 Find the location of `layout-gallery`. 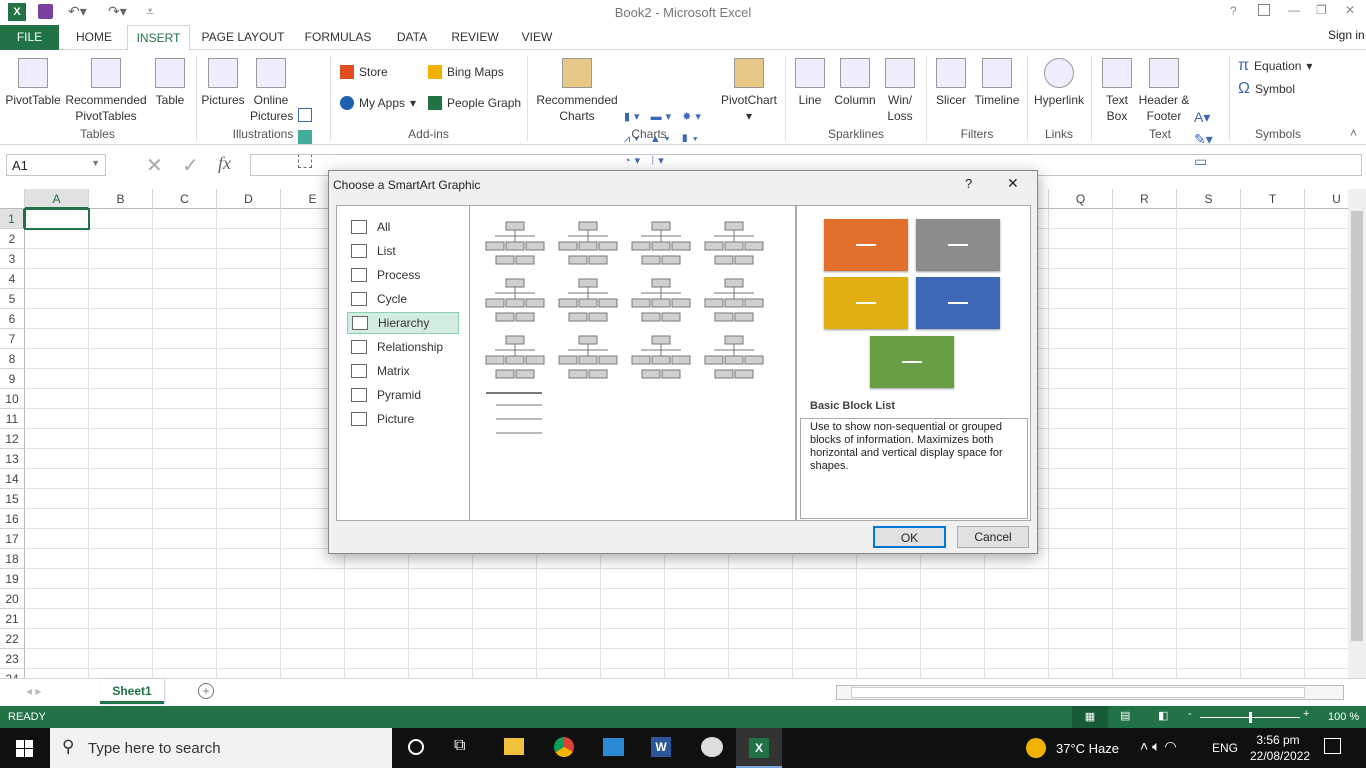

layout-gallery is located at coordinates (632, 363).